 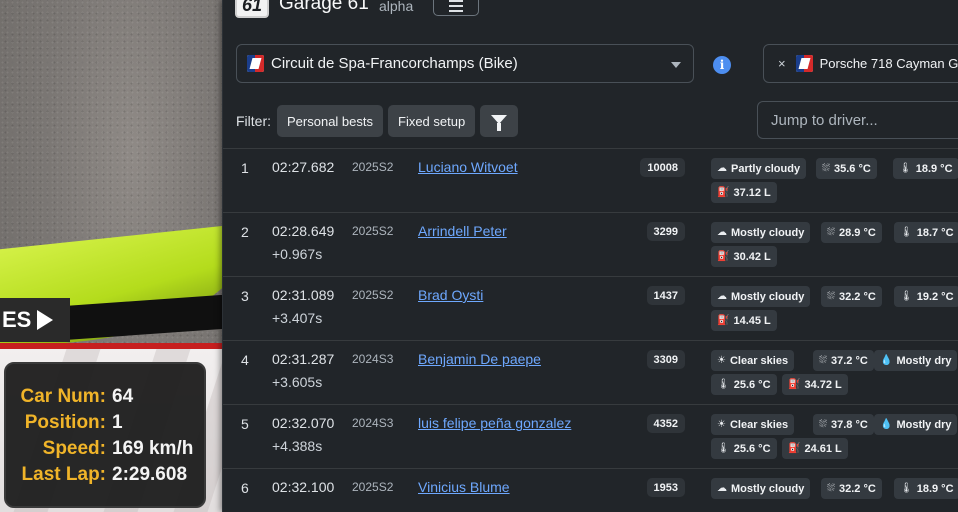 What do you see at coordinates (303, 359) in the screenshot?
I see `lap-time: 02:31.287` at bounding box center [303, 359].